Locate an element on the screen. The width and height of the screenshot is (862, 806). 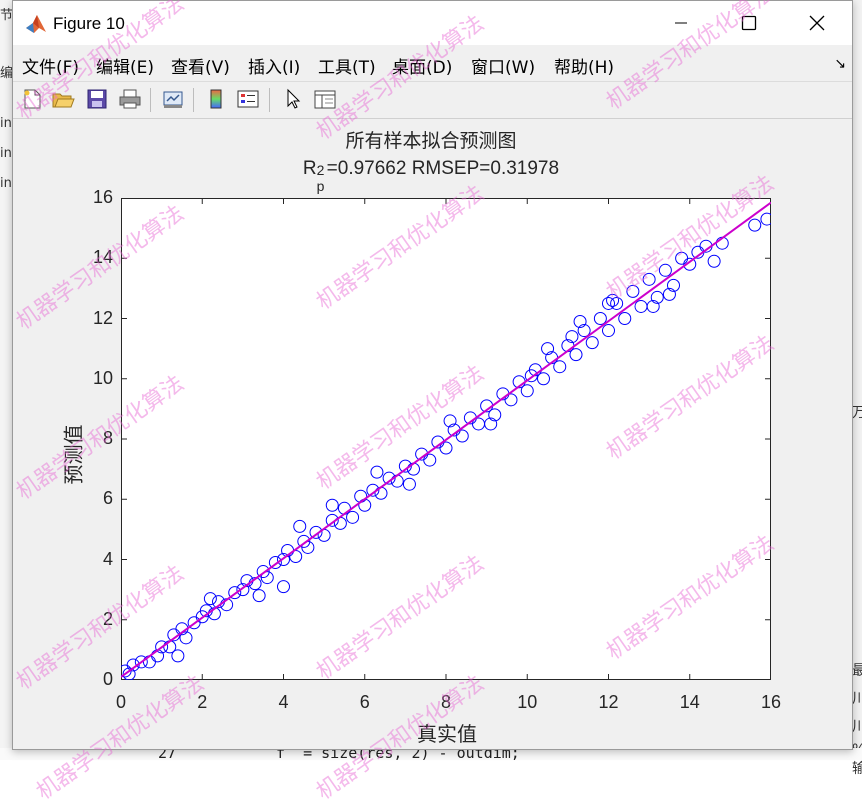
insert-legend-button is located at coordinates (248, 99).